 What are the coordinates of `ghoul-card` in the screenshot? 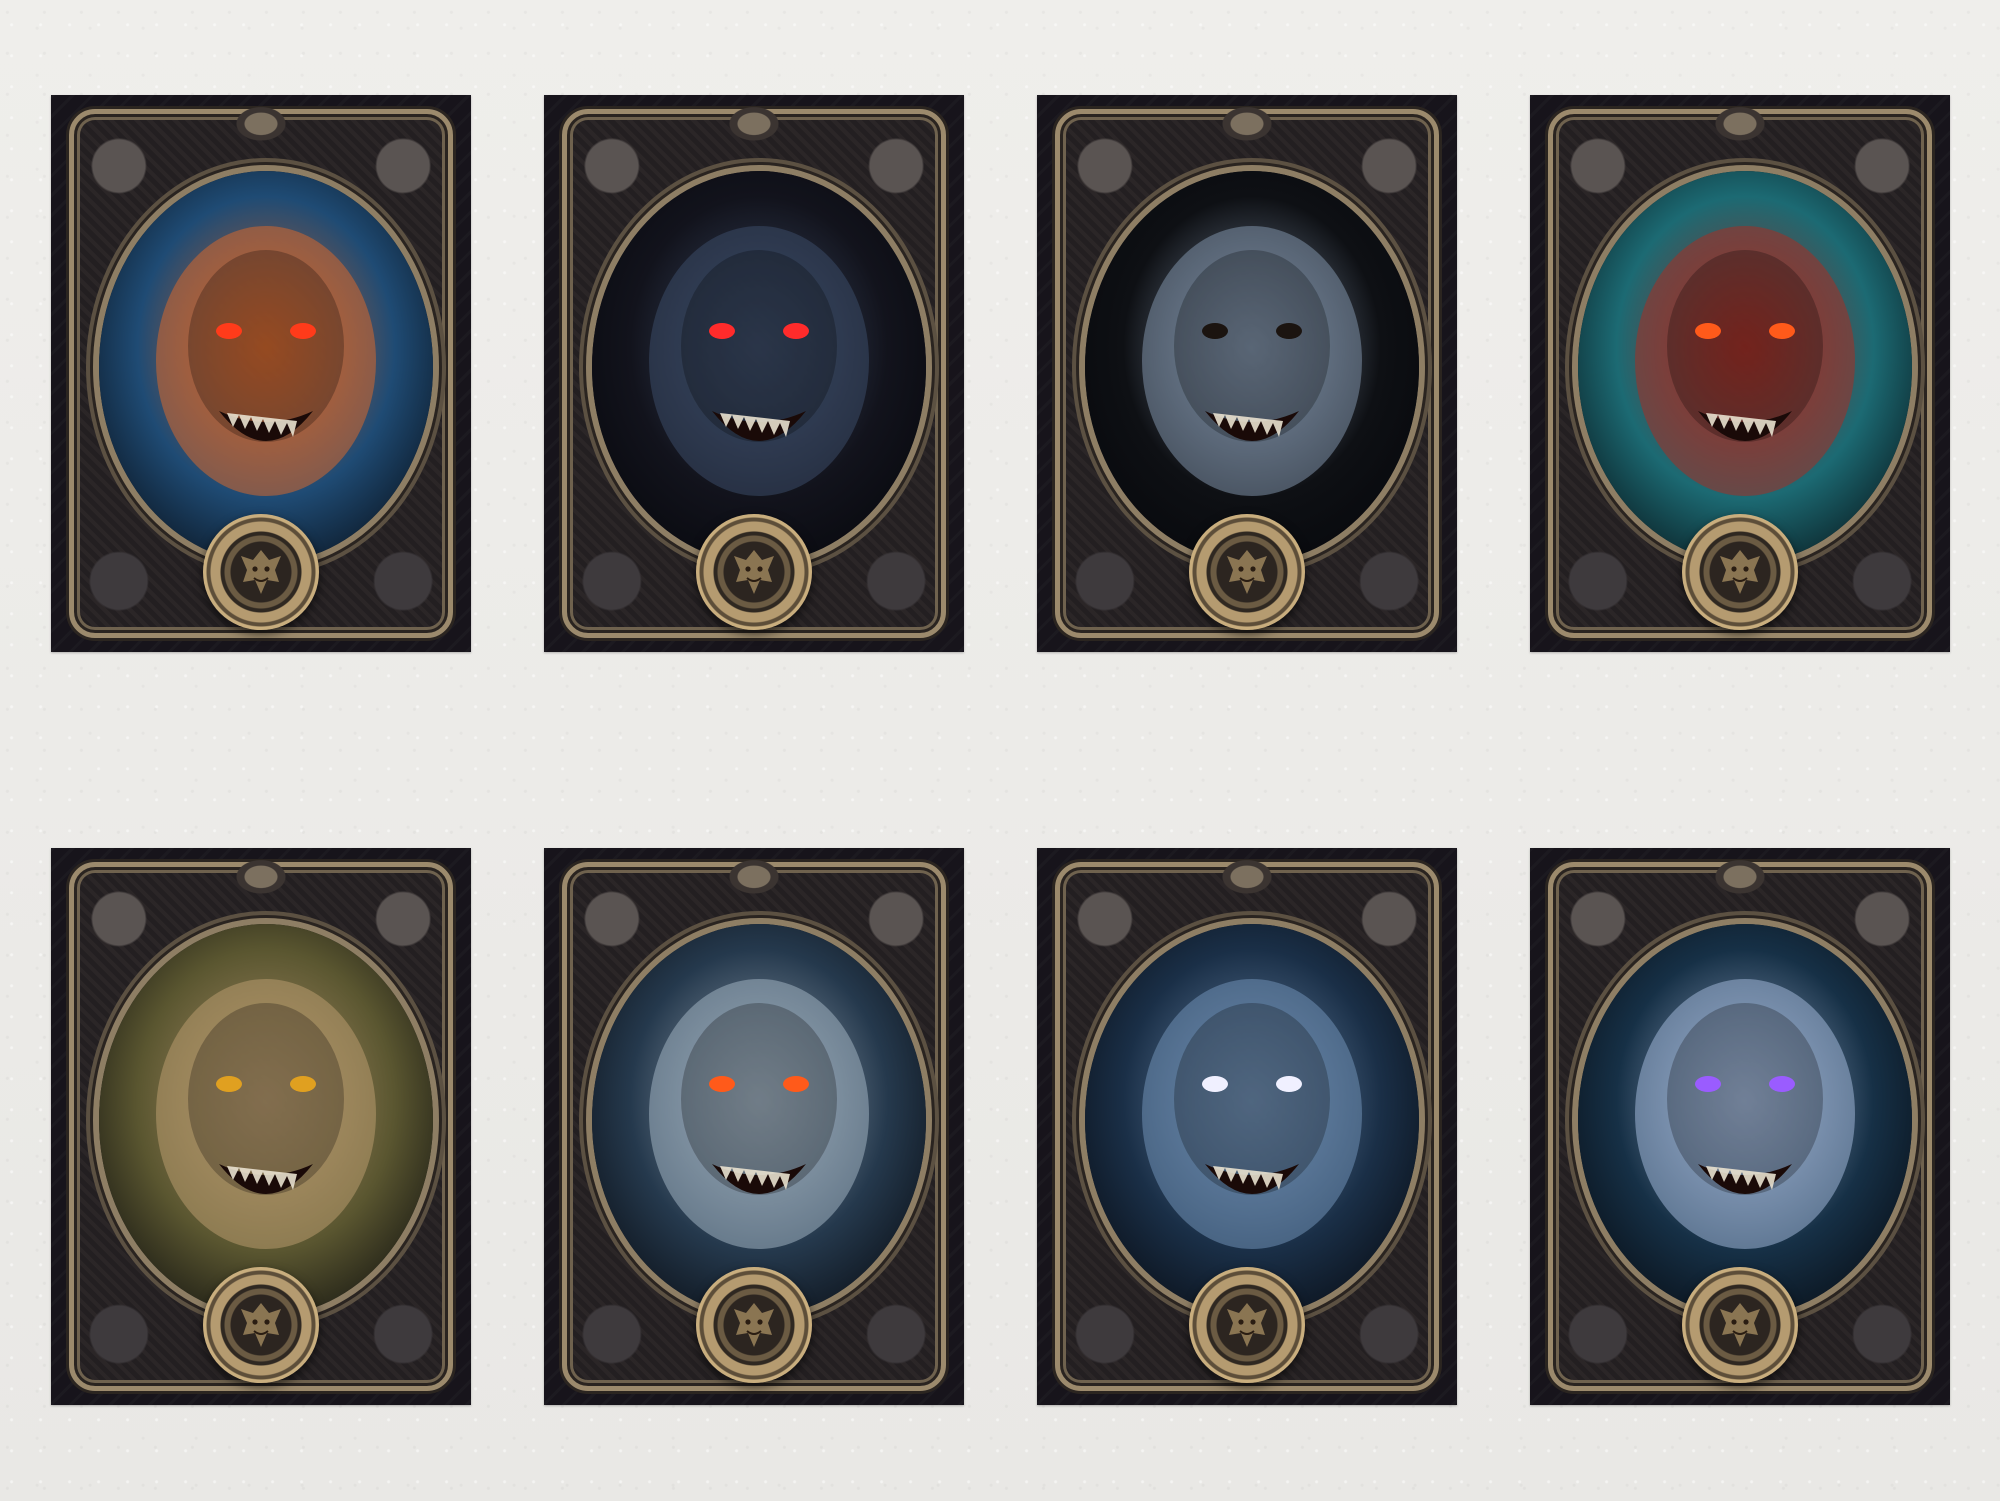 It's located at (754, 1126).